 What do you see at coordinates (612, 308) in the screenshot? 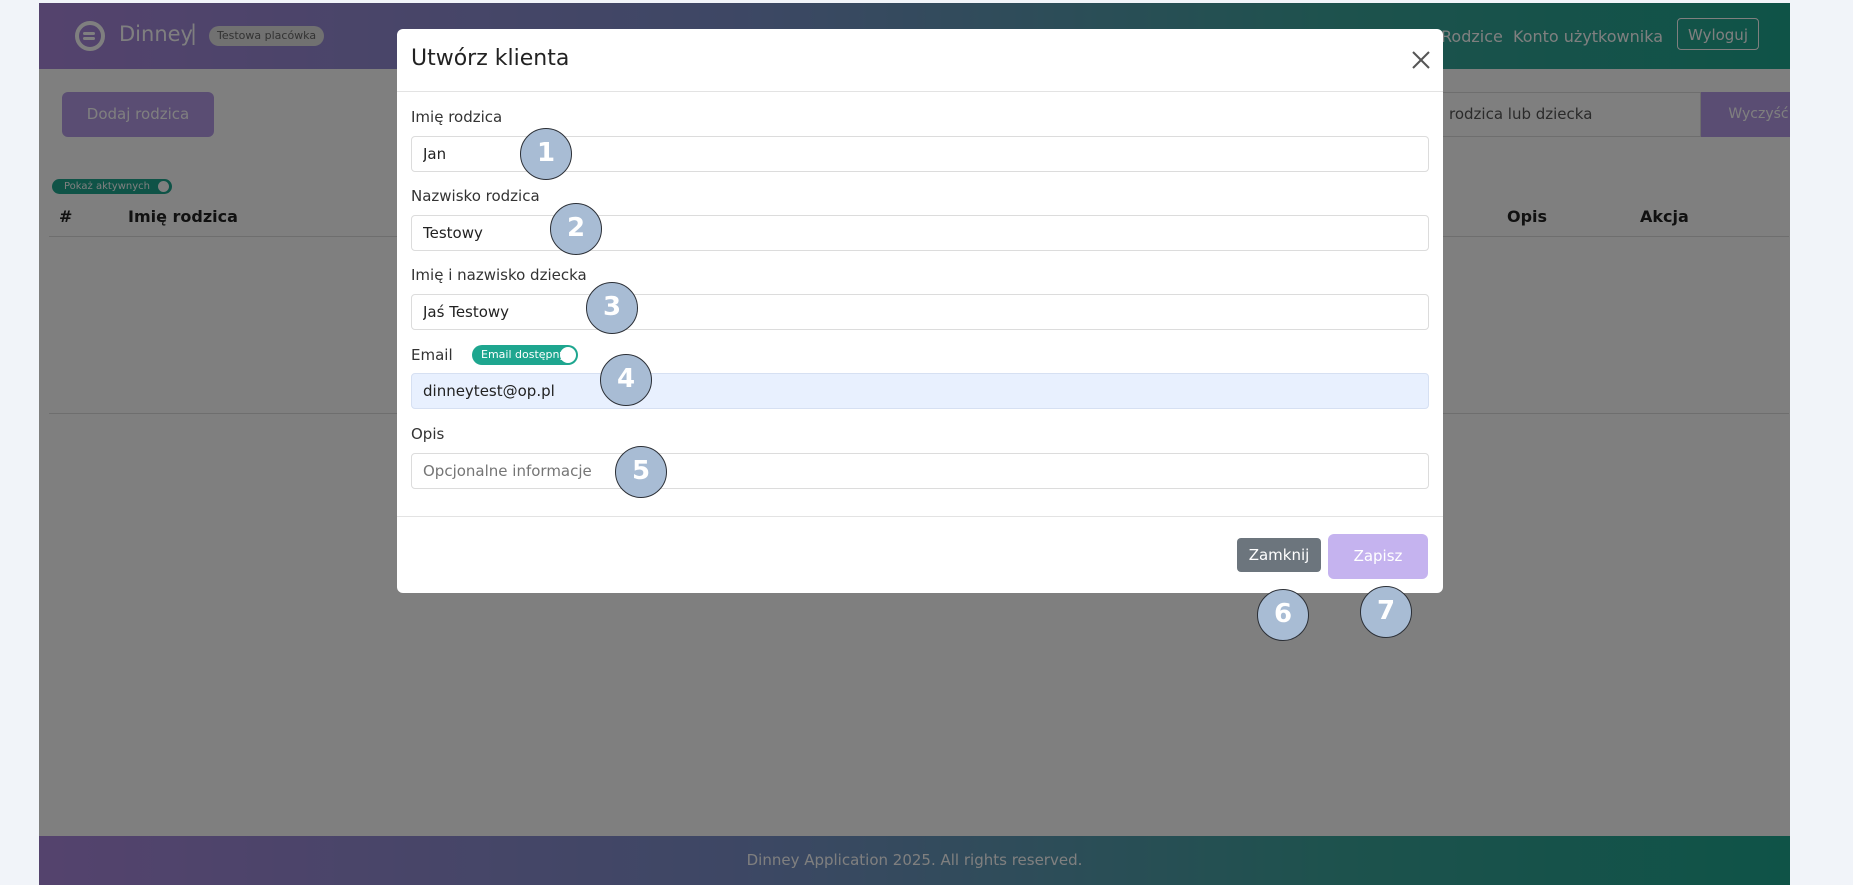
I see `step-marker-3: 3` at bounding box center [612, 308].